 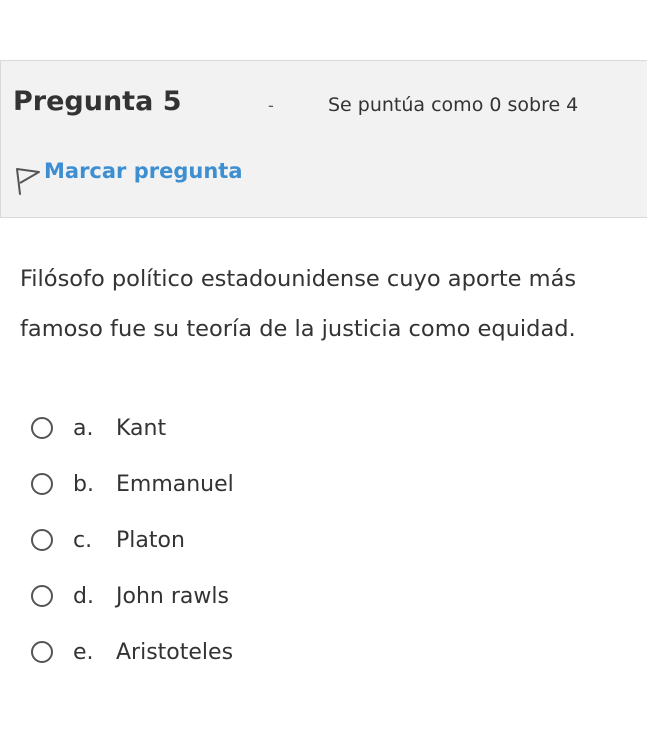 I want to click on answer-option-a: a. Kant, so click(x=132, y=428).